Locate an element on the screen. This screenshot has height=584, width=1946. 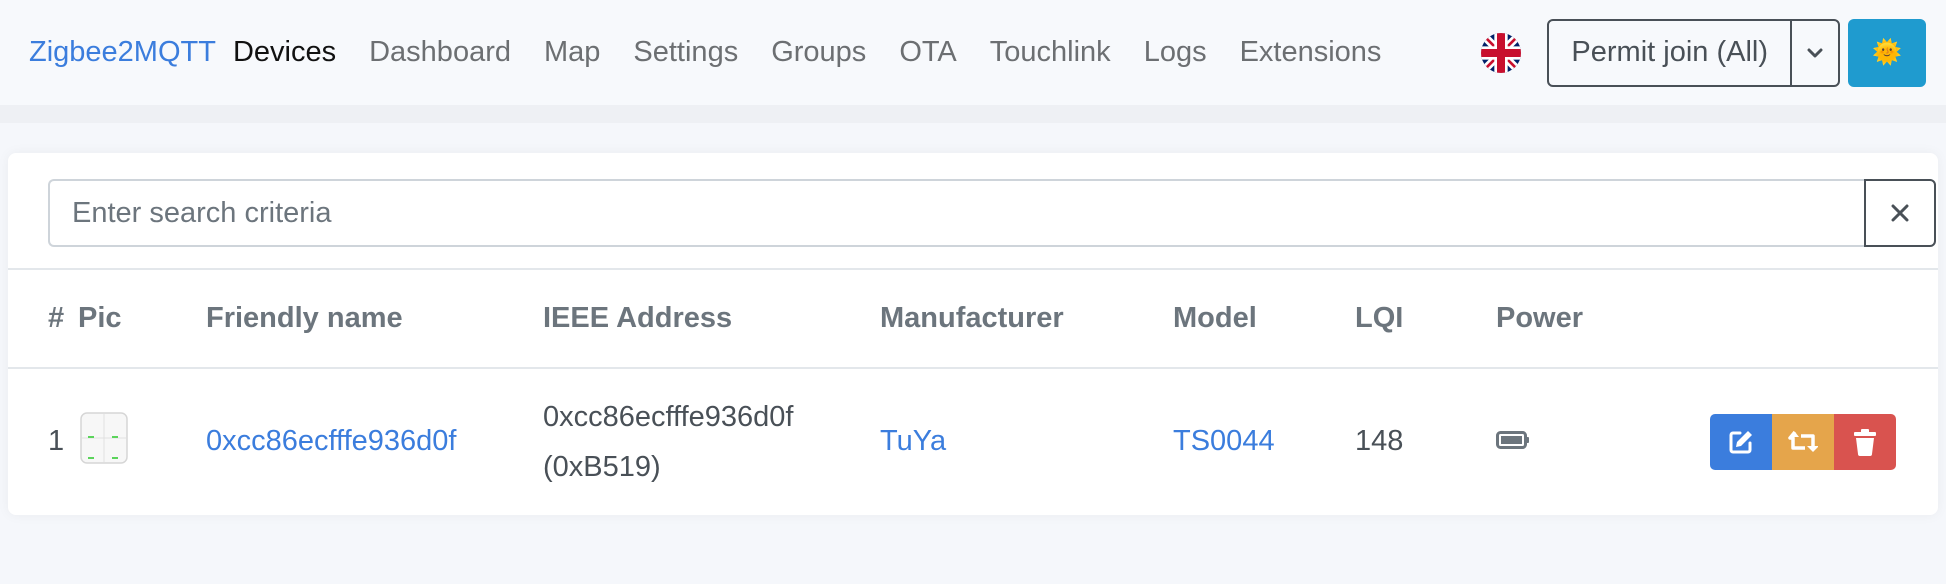
nav-settings: Settings is located at coordinates (685, 52).